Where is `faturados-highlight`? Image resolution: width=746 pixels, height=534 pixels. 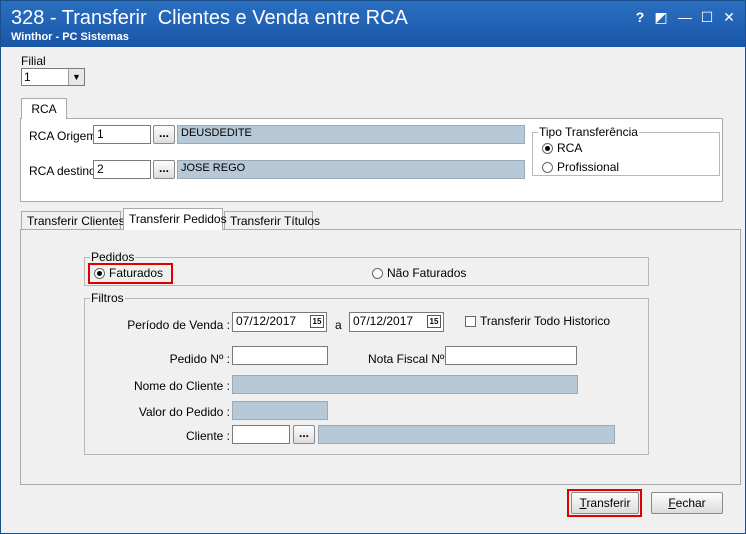 faturados-highlight is located at coordinates (130, 273).